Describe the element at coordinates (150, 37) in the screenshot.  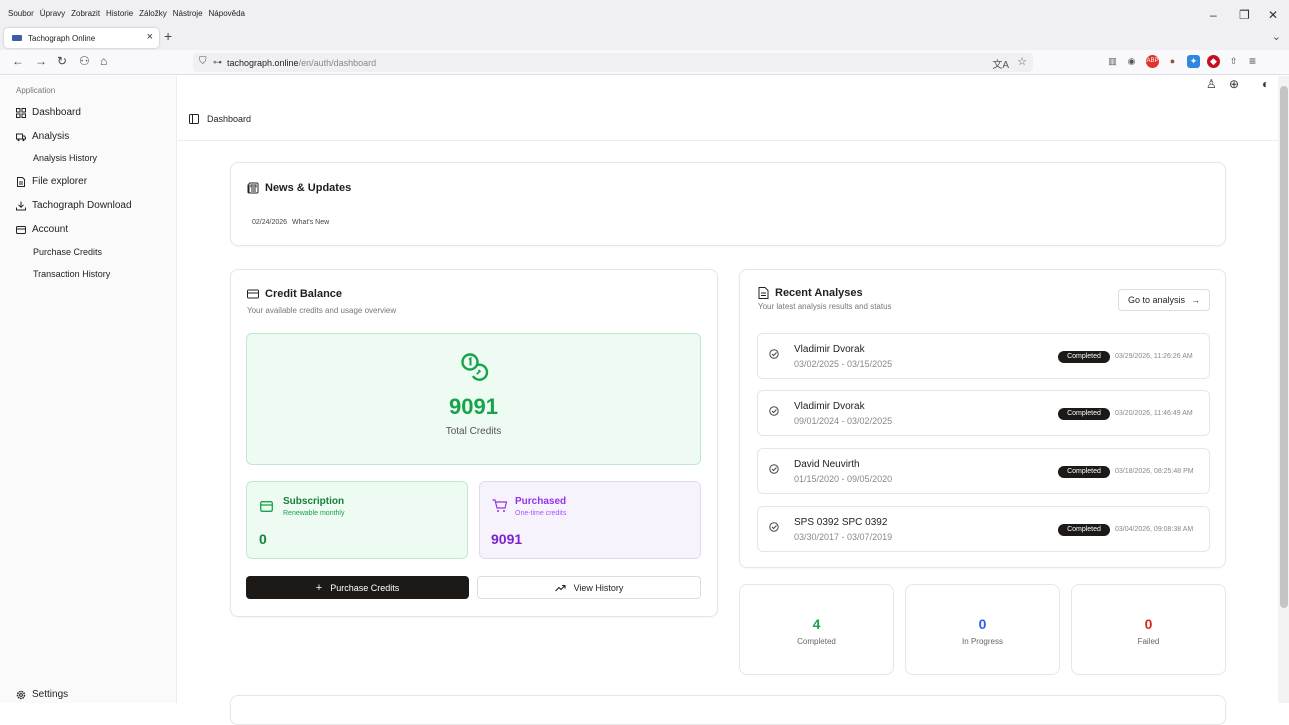
I see `close-tab-icon: ×` at that location.